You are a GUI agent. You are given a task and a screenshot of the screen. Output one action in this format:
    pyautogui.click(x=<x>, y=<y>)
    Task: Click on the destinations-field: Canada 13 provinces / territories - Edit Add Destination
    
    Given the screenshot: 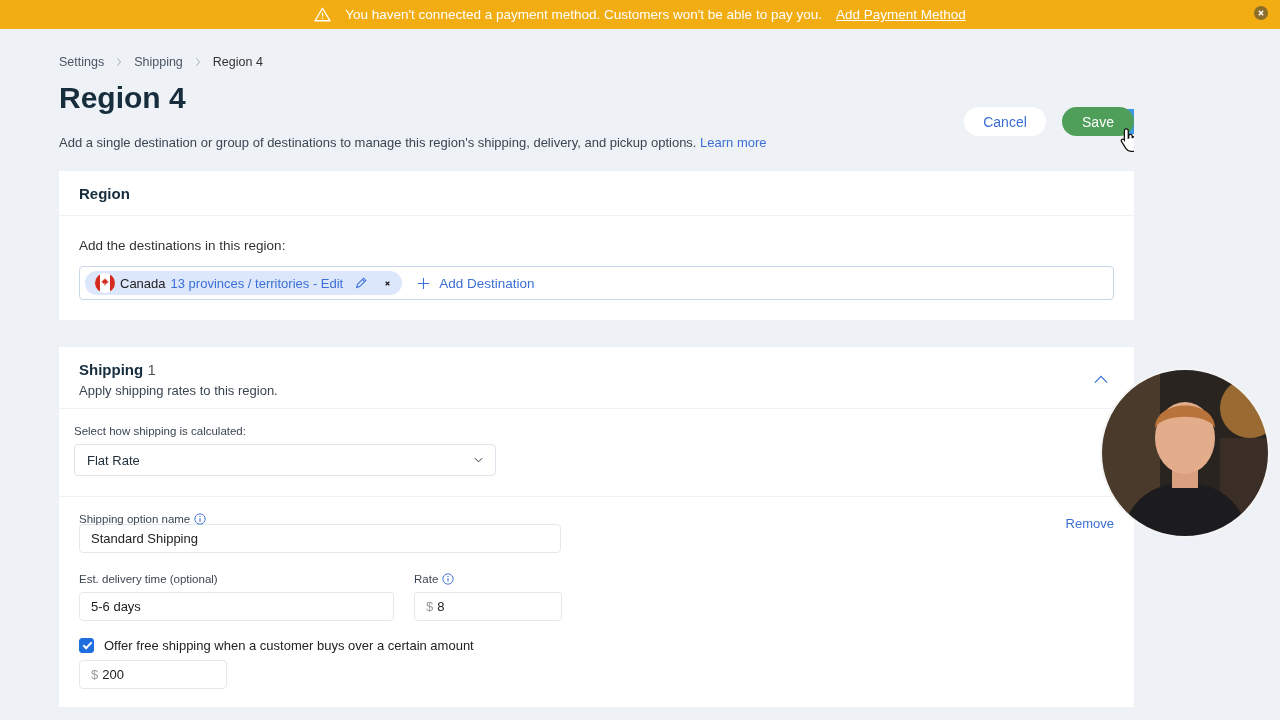 What is the action you would take?
    pyautogui.click(x=596, y=283)
    